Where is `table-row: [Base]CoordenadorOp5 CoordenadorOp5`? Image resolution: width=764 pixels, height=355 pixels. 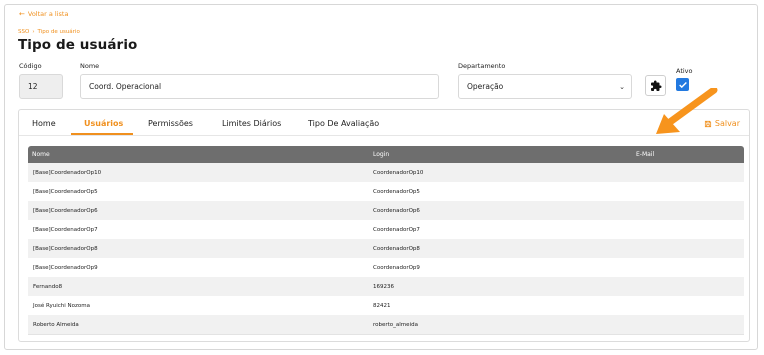
table-row: [Base]CoordenadorOp5 CoordenadorOp5 is located at coordinates (386, 191).